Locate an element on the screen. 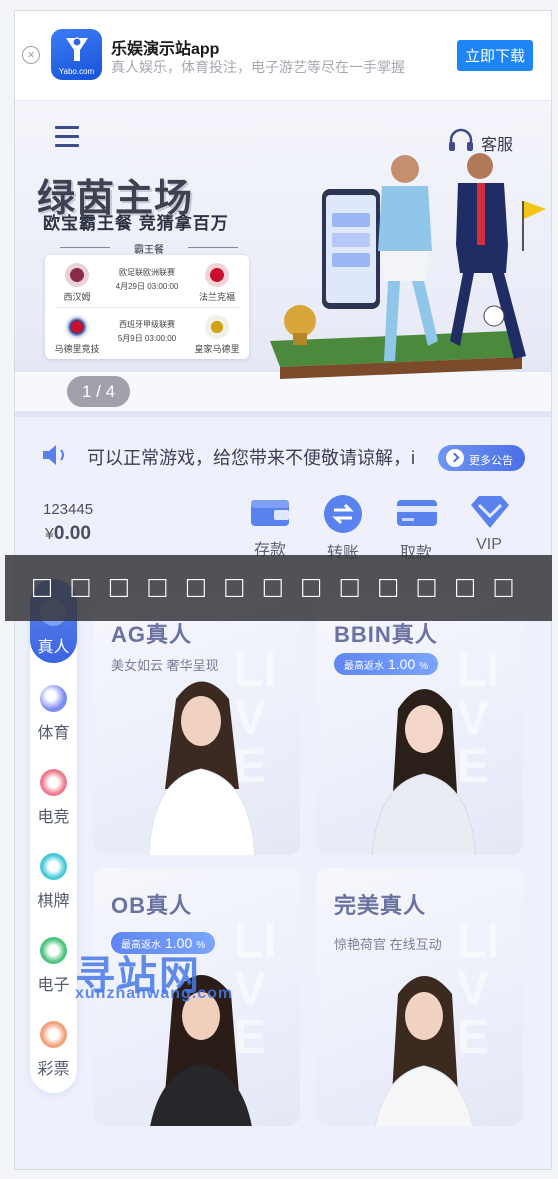  site-watermark-url: xunzhanwang.com is located at coordinates (154, 993).